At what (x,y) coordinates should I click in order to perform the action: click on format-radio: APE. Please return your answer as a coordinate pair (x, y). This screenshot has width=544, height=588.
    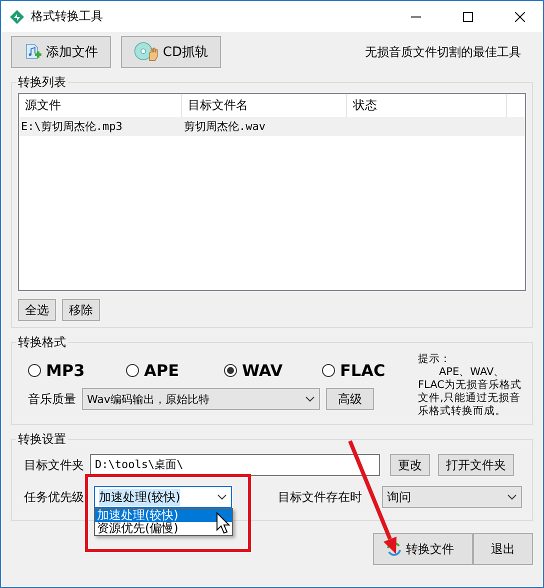
    Looking at the image, I should click on (172, 370).